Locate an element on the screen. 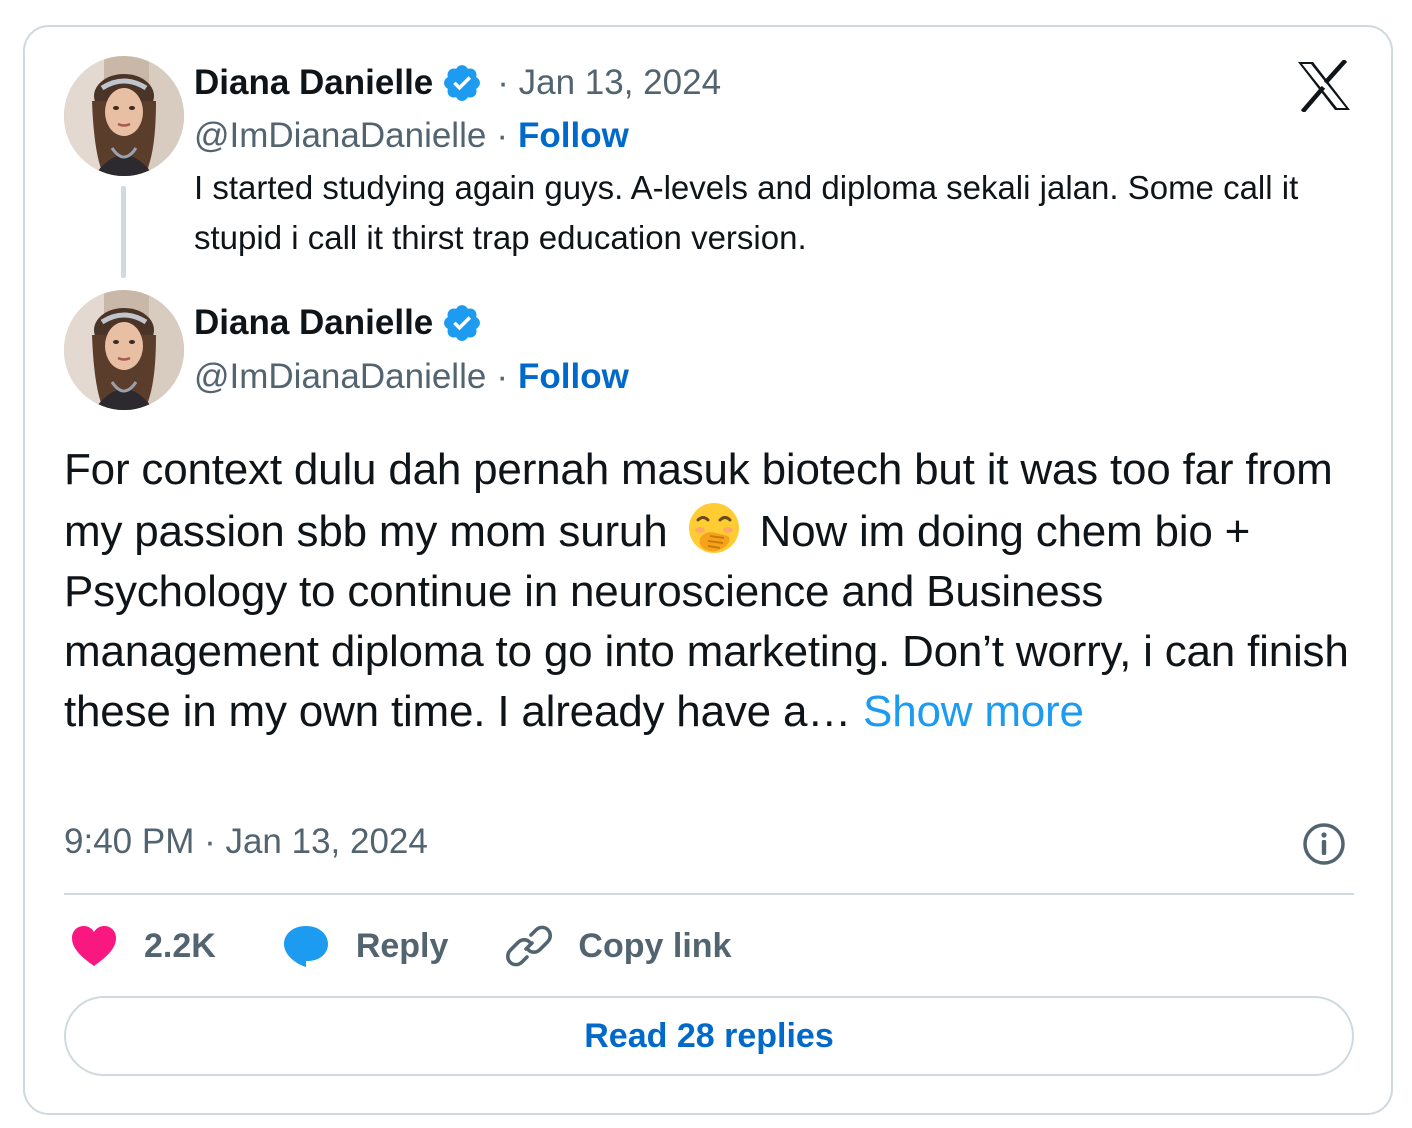 Image resolution: width=1412 pixels, height=1128 pixels. quoted-tweet-header: Diana Danielle · Jan 13, 2024 is located at coordinates (457, 83).